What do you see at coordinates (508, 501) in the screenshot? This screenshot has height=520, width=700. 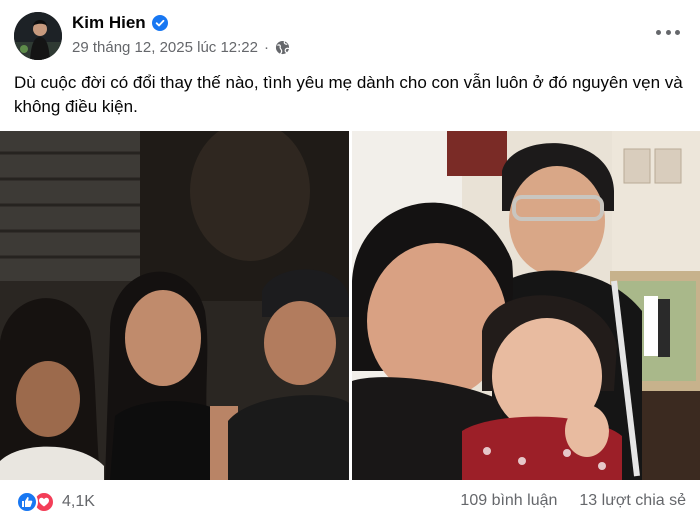 I see `comment-count: 109 bình luận` at bounding box center [508, 501].